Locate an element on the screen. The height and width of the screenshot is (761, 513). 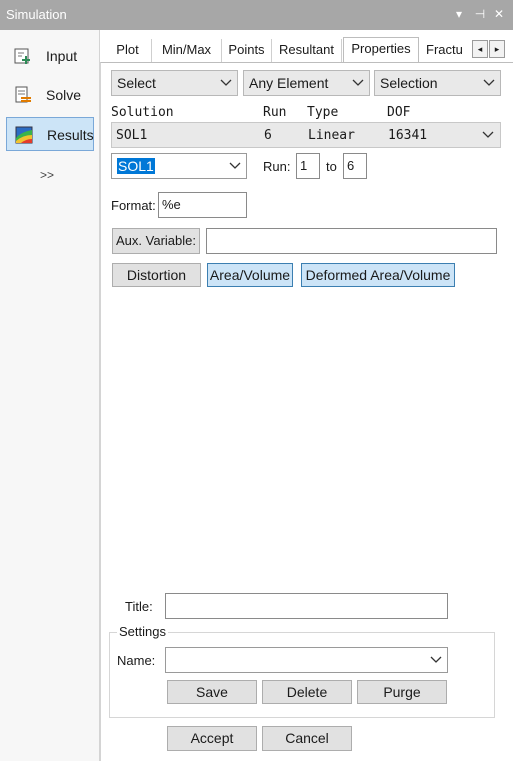
tab-plot: Plot is located at coordinates (128, 51).